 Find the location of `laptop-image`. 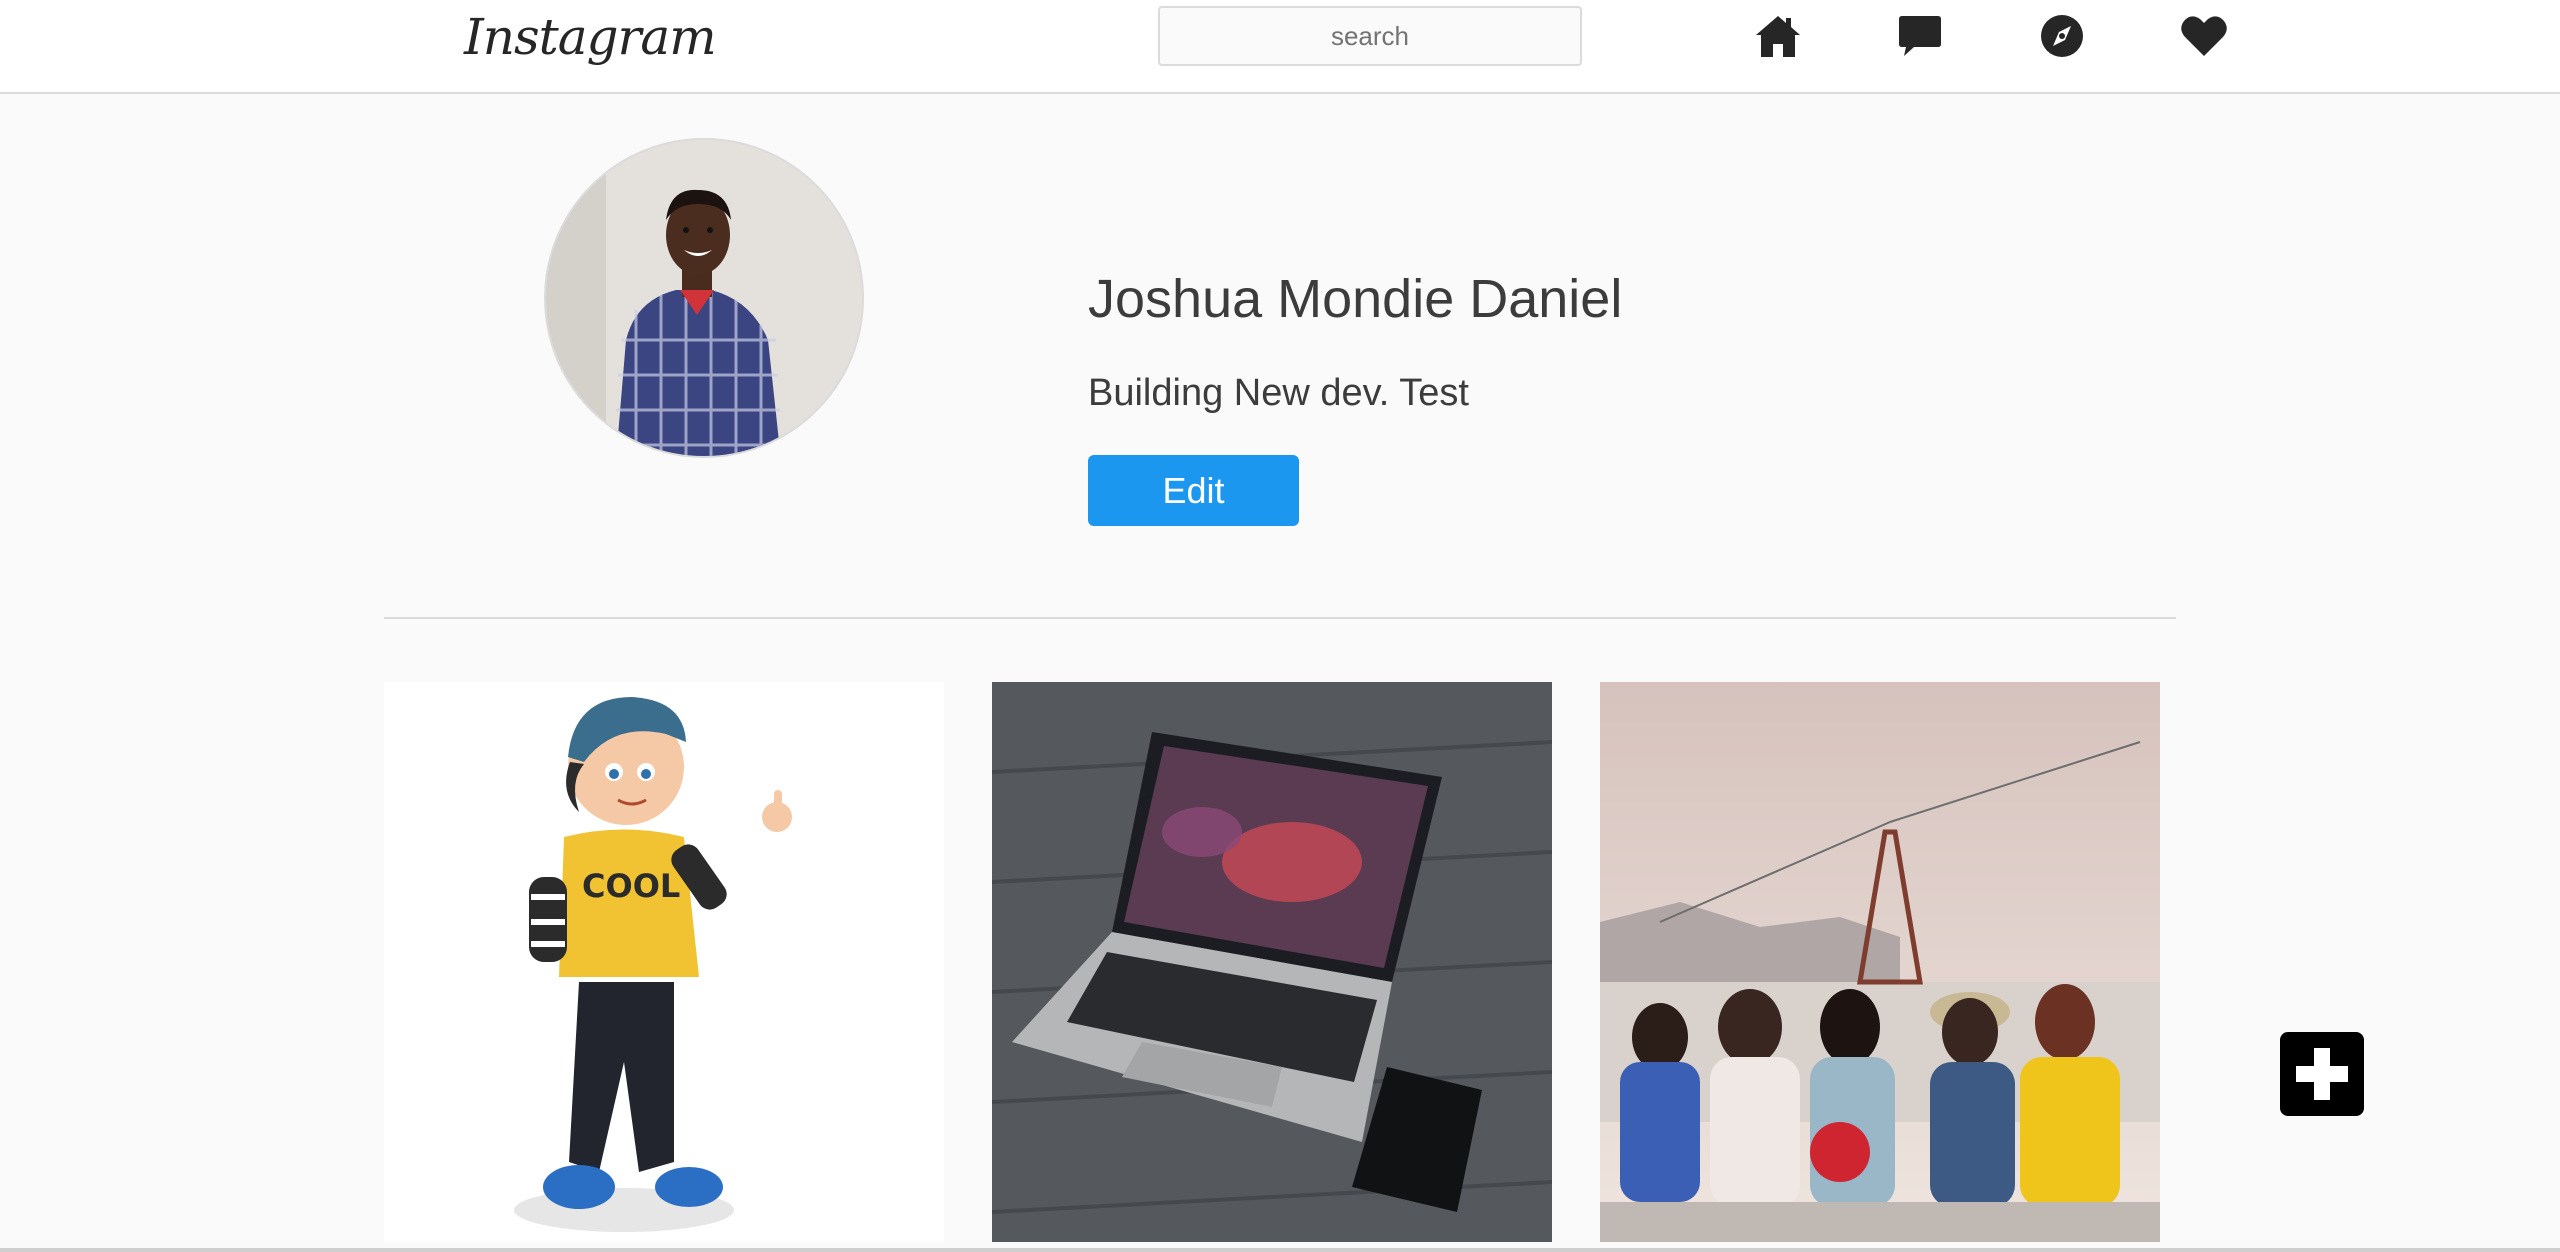

laptop-image is located at coordinates (1272, 962).